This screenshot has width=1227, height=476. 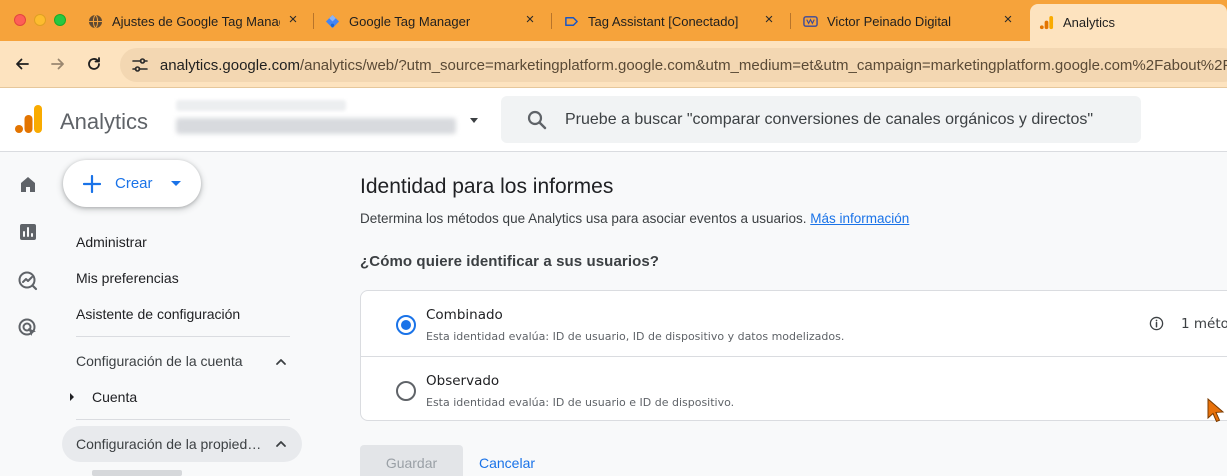 What do you see at coordinates (464, 315) in the screenshot?
I see `option-title: Combinado` at bounding box center [464, 315].